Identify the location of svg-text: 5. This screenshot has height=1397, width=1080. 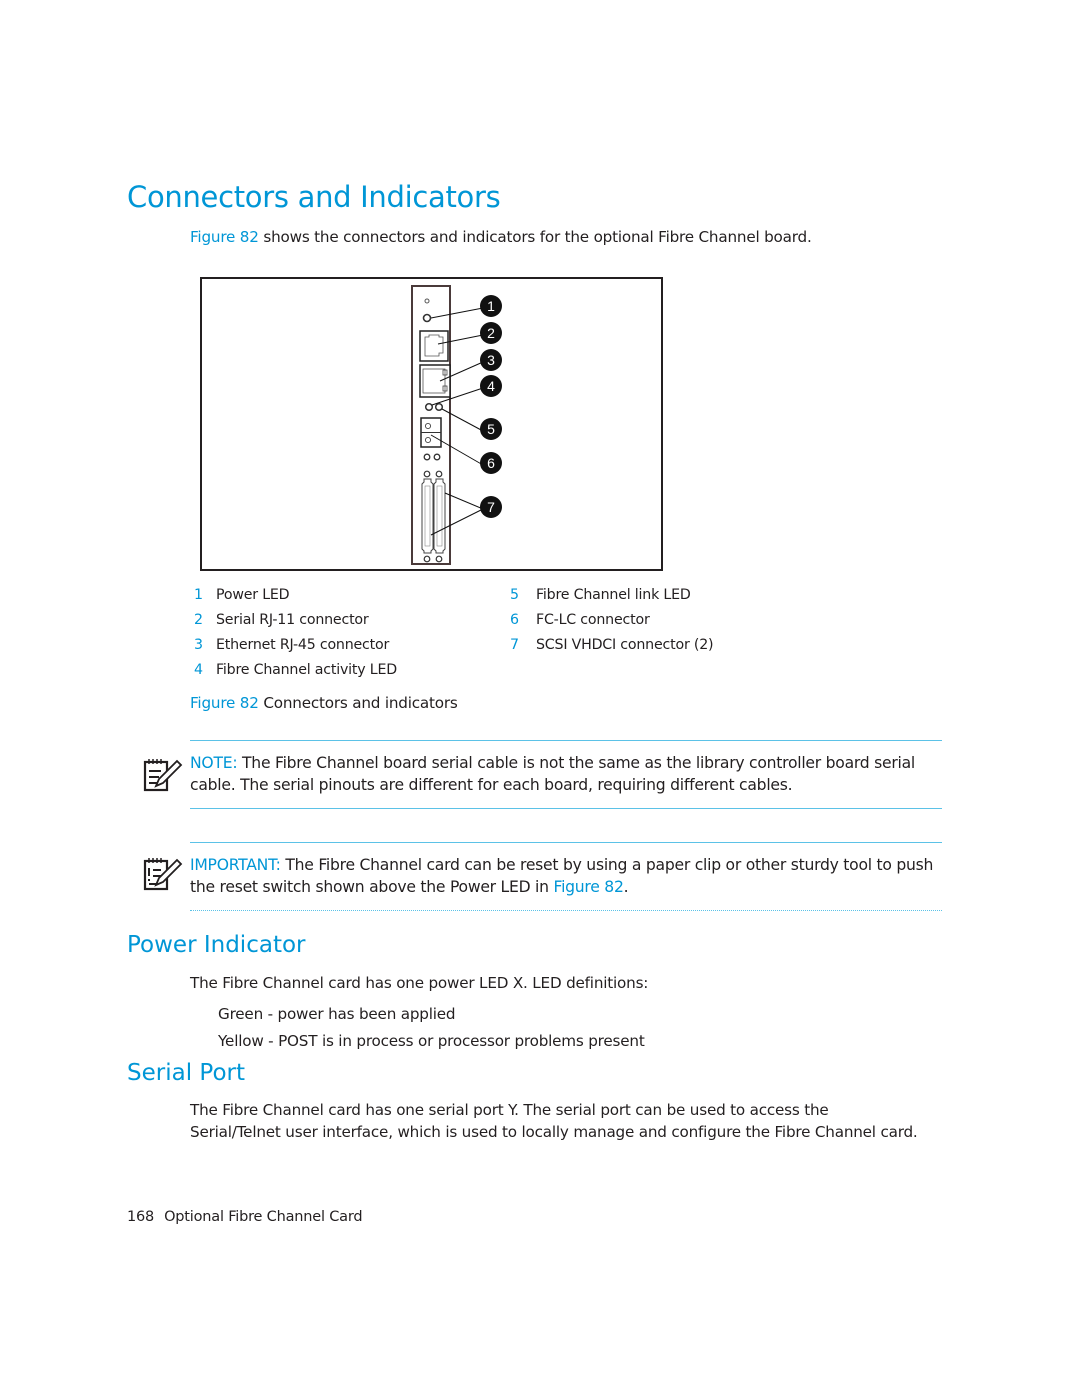
(491, 429).